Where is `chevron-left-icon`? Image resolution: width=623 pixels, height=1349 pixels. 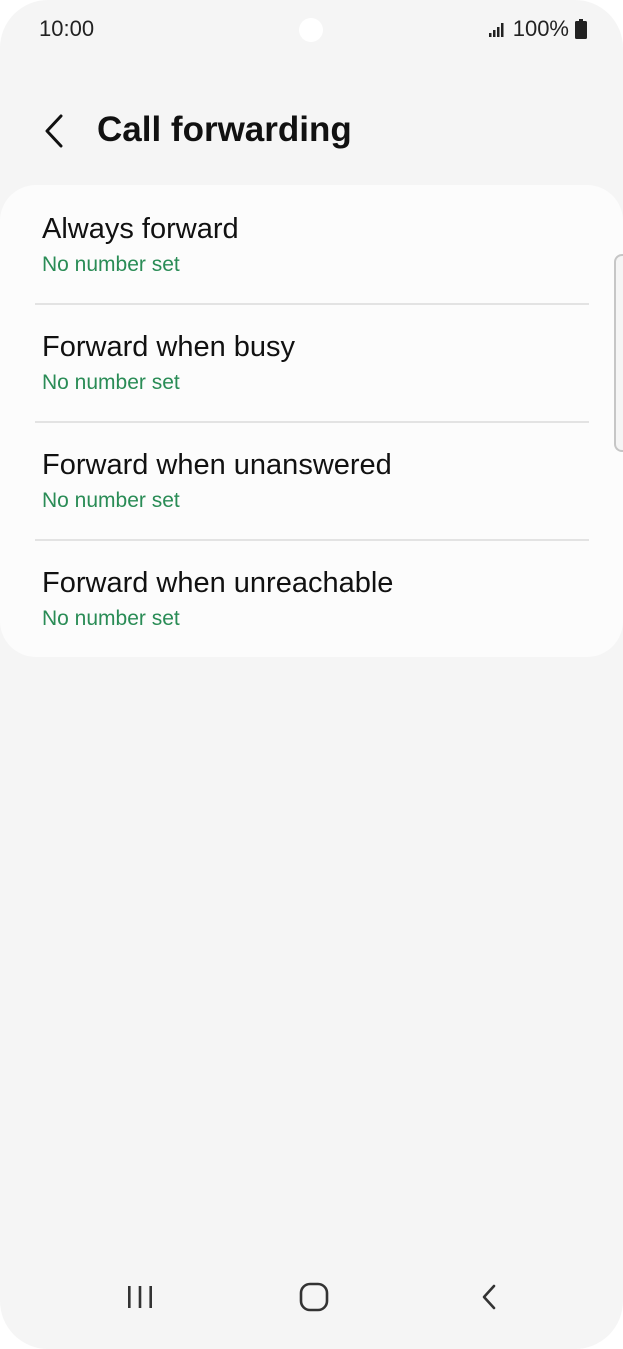
chevron-left-icon is located at coordinates (54, 131).